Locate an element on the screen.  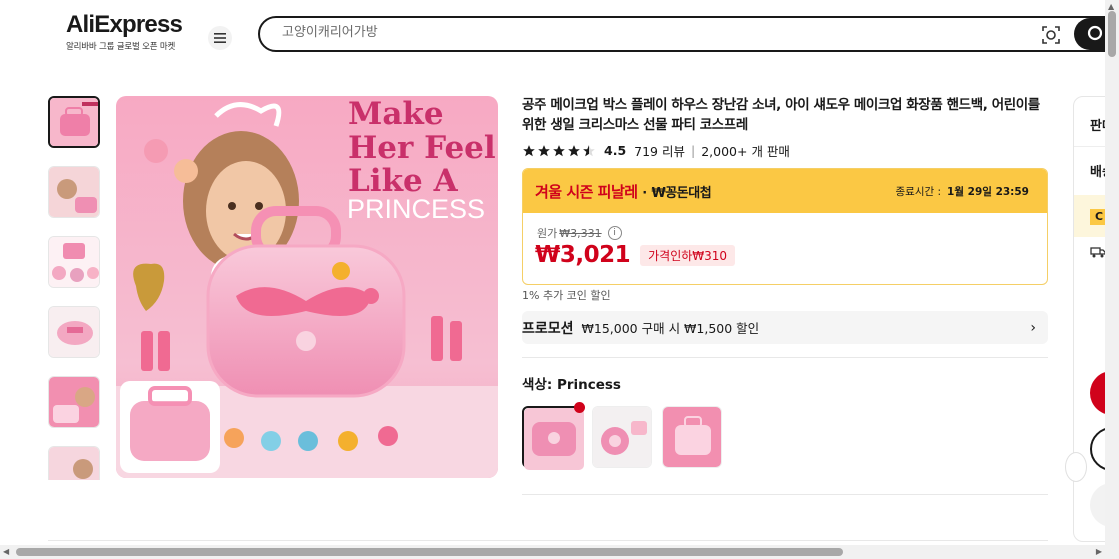
original-price: ₩3,331 is located at coordinates (580, 233).